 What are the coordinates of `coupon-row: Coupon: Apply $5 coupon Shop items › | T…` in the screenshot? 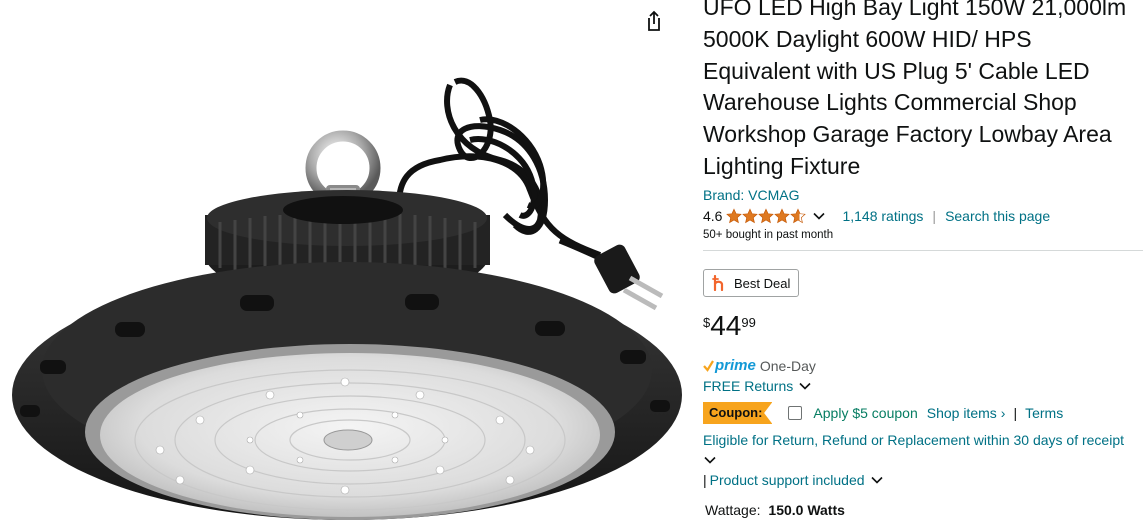 It's located at (883, 413).